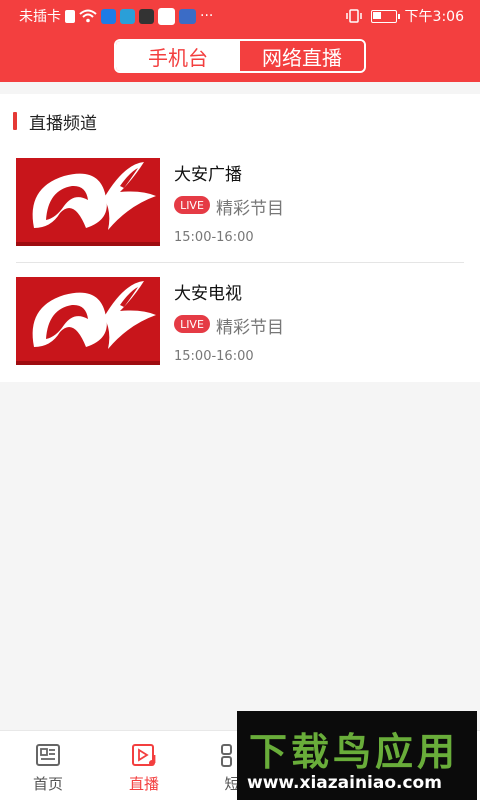  What do you see at coordinates (240, 262) in the screenshot?
I see `divider` at bounding box center [240, 262].